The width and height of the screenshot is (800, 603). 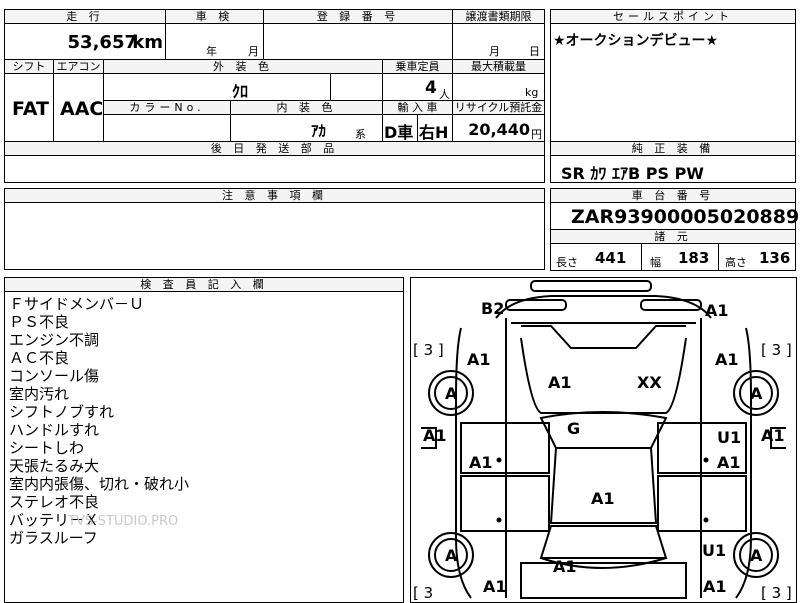 I want to click on code-a1-roof: A1, so click(x=603, y=498).